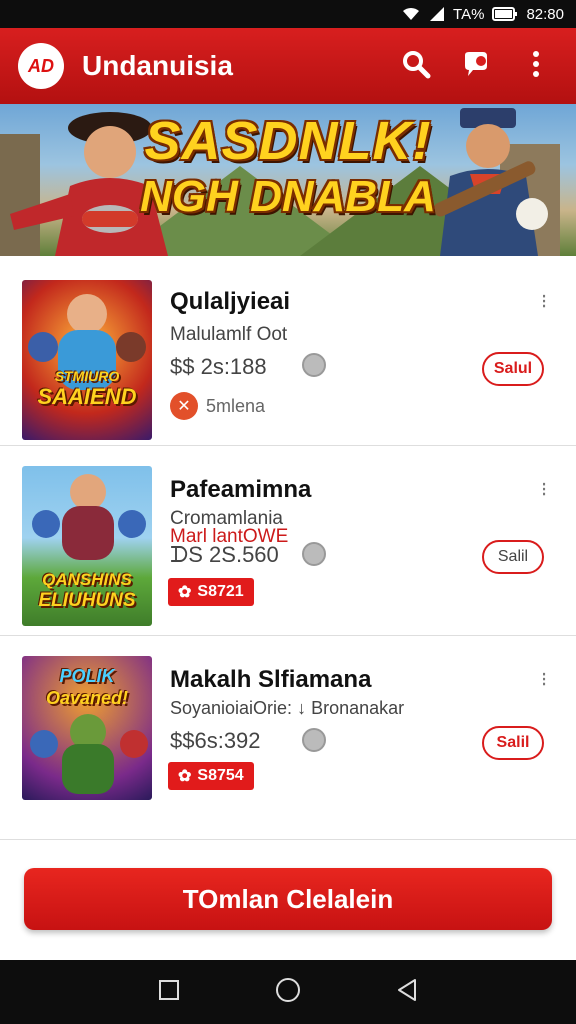 Image resolution: width=576 pixels, height=1024 pixels. Describe the element at coordinates (41, 66) in the screenshot. I see `app-logo: AD` at that location.